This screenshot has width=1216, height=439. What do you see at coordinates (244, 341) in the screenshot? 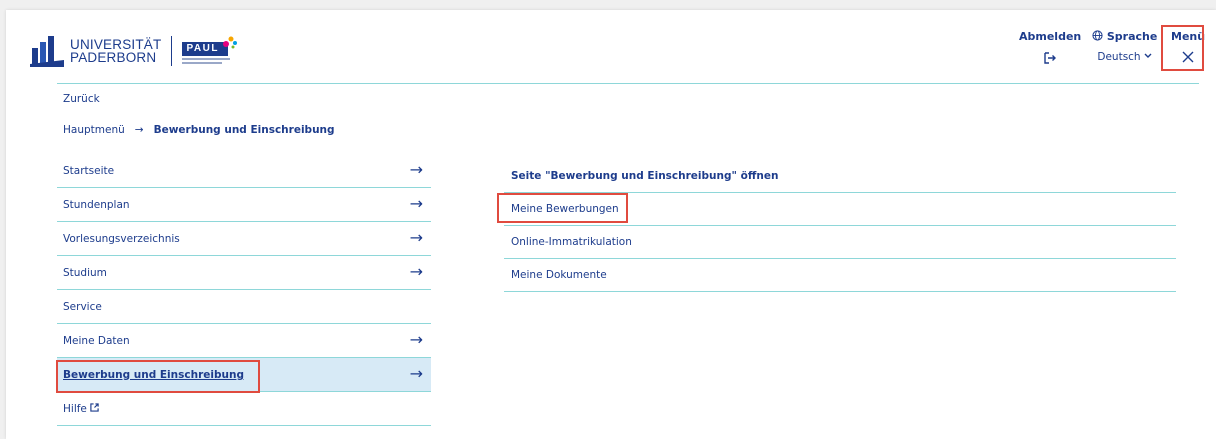
I see `menu-item-meine-daten: Meine Daten →` at bounding box center [244, 341].